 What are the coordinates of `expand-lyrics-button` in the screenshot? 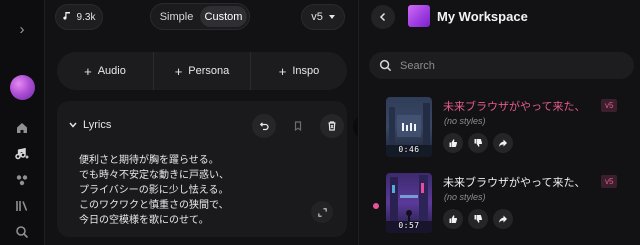 It's located at (322, 212).